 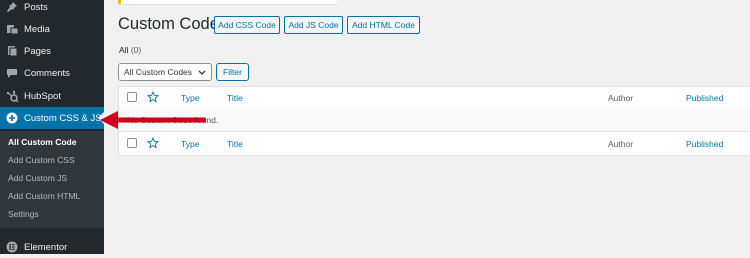 I want to click on admin-notice-edge, so click(x=227, y=2).